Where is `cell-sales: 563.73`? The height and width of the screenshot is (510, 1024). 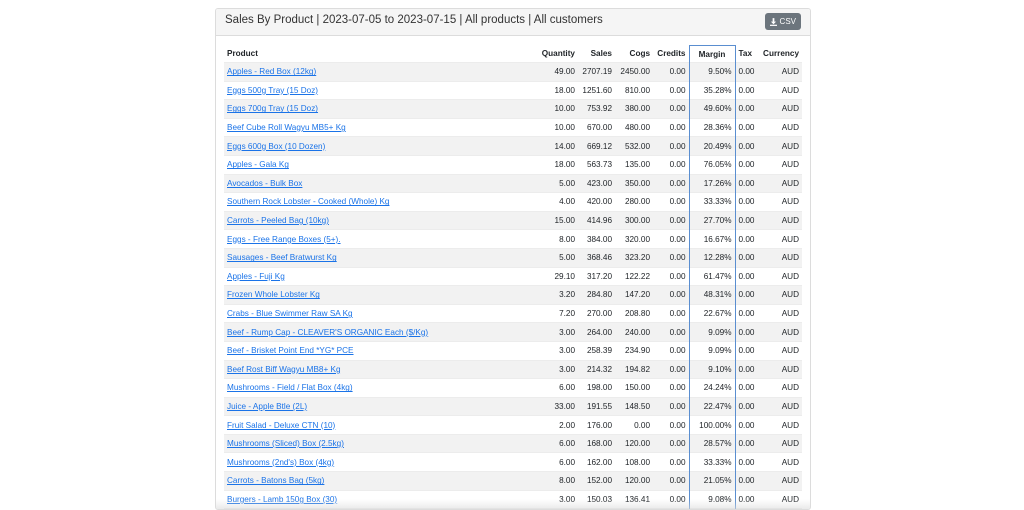 cell-sales: 563.73 is located at coordinates (596, 164).